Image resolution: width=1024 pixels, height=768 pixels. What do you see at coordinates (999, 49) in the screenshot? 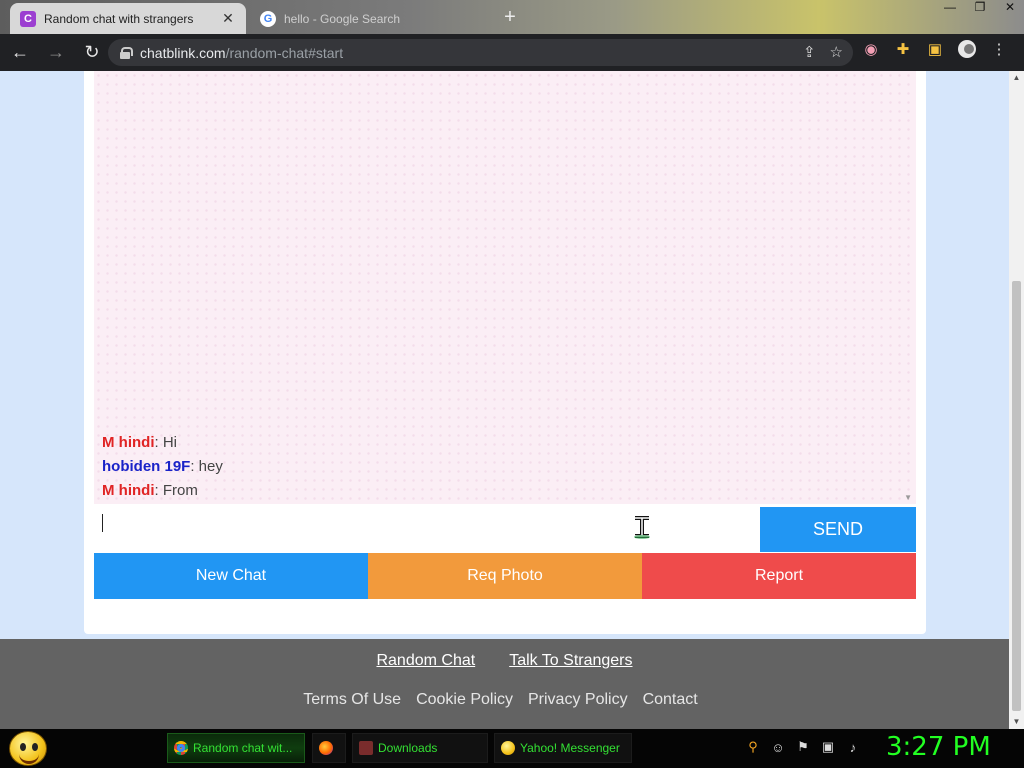
I see `menu-kebab-icon: ⋮` at bounding box center [999, 49].